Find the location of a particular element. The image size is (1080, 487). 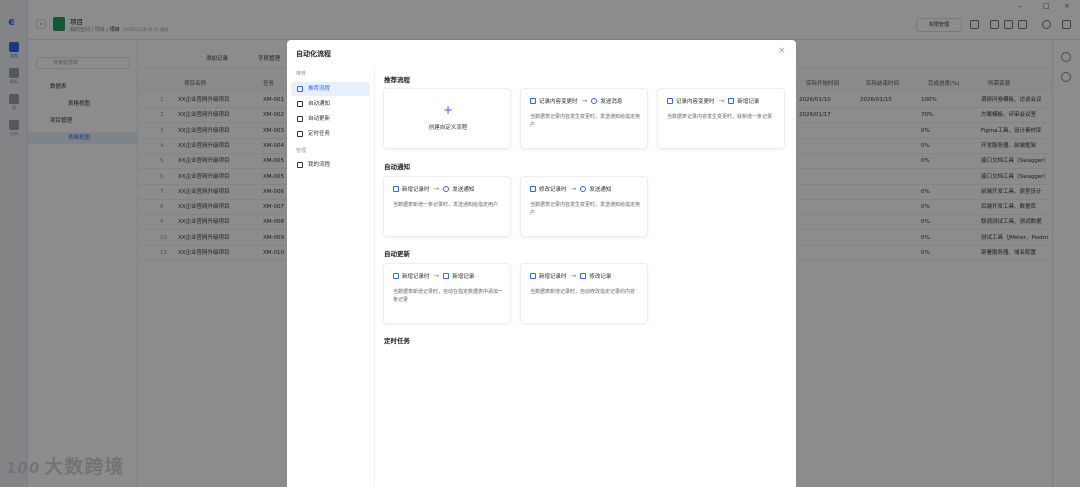

card-description: 当数据表记录内容发生变更时，就新增一条记录 is located at coordinates (720, 117).